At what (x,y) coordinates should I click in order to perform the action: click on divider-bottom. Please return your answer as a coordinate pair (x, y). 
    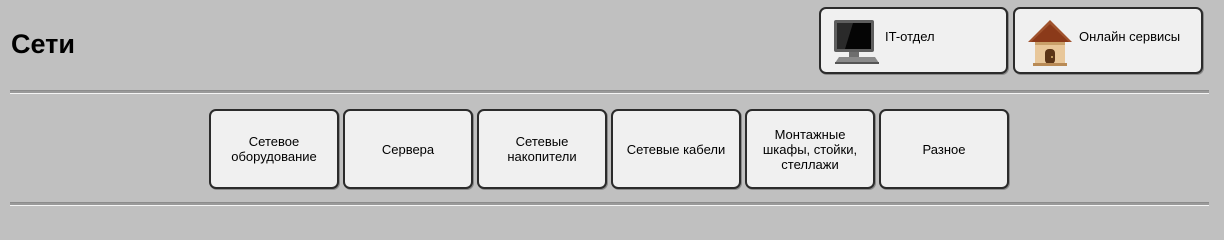
    Looking at the image, I should click on (609, 204).